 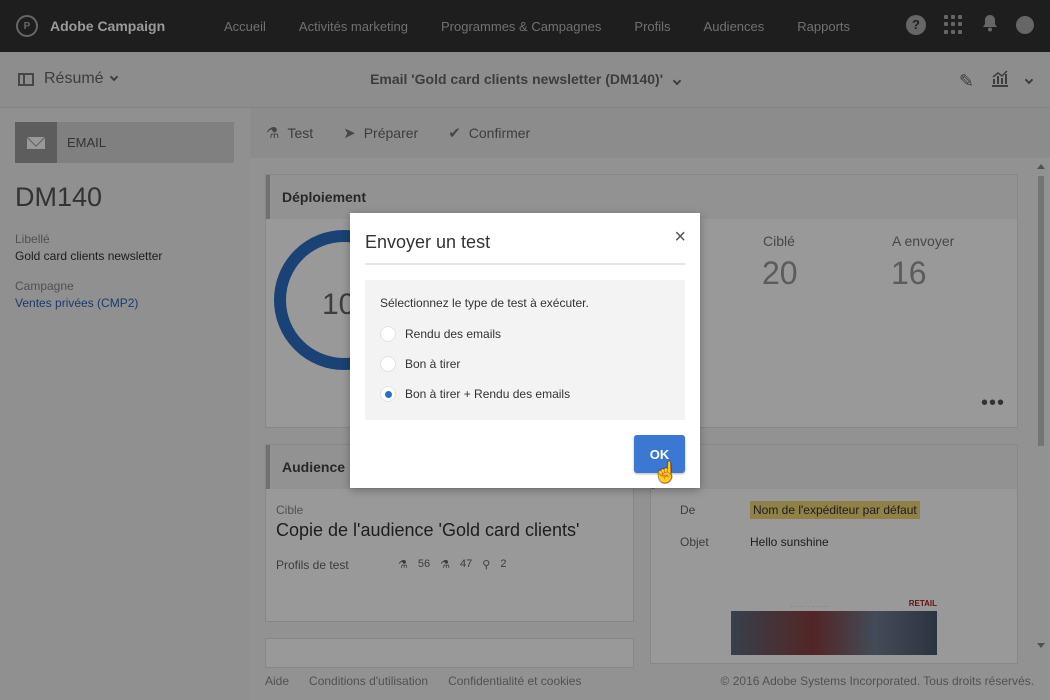 I want to click on dialog-divider, so click(x=525, y=264).